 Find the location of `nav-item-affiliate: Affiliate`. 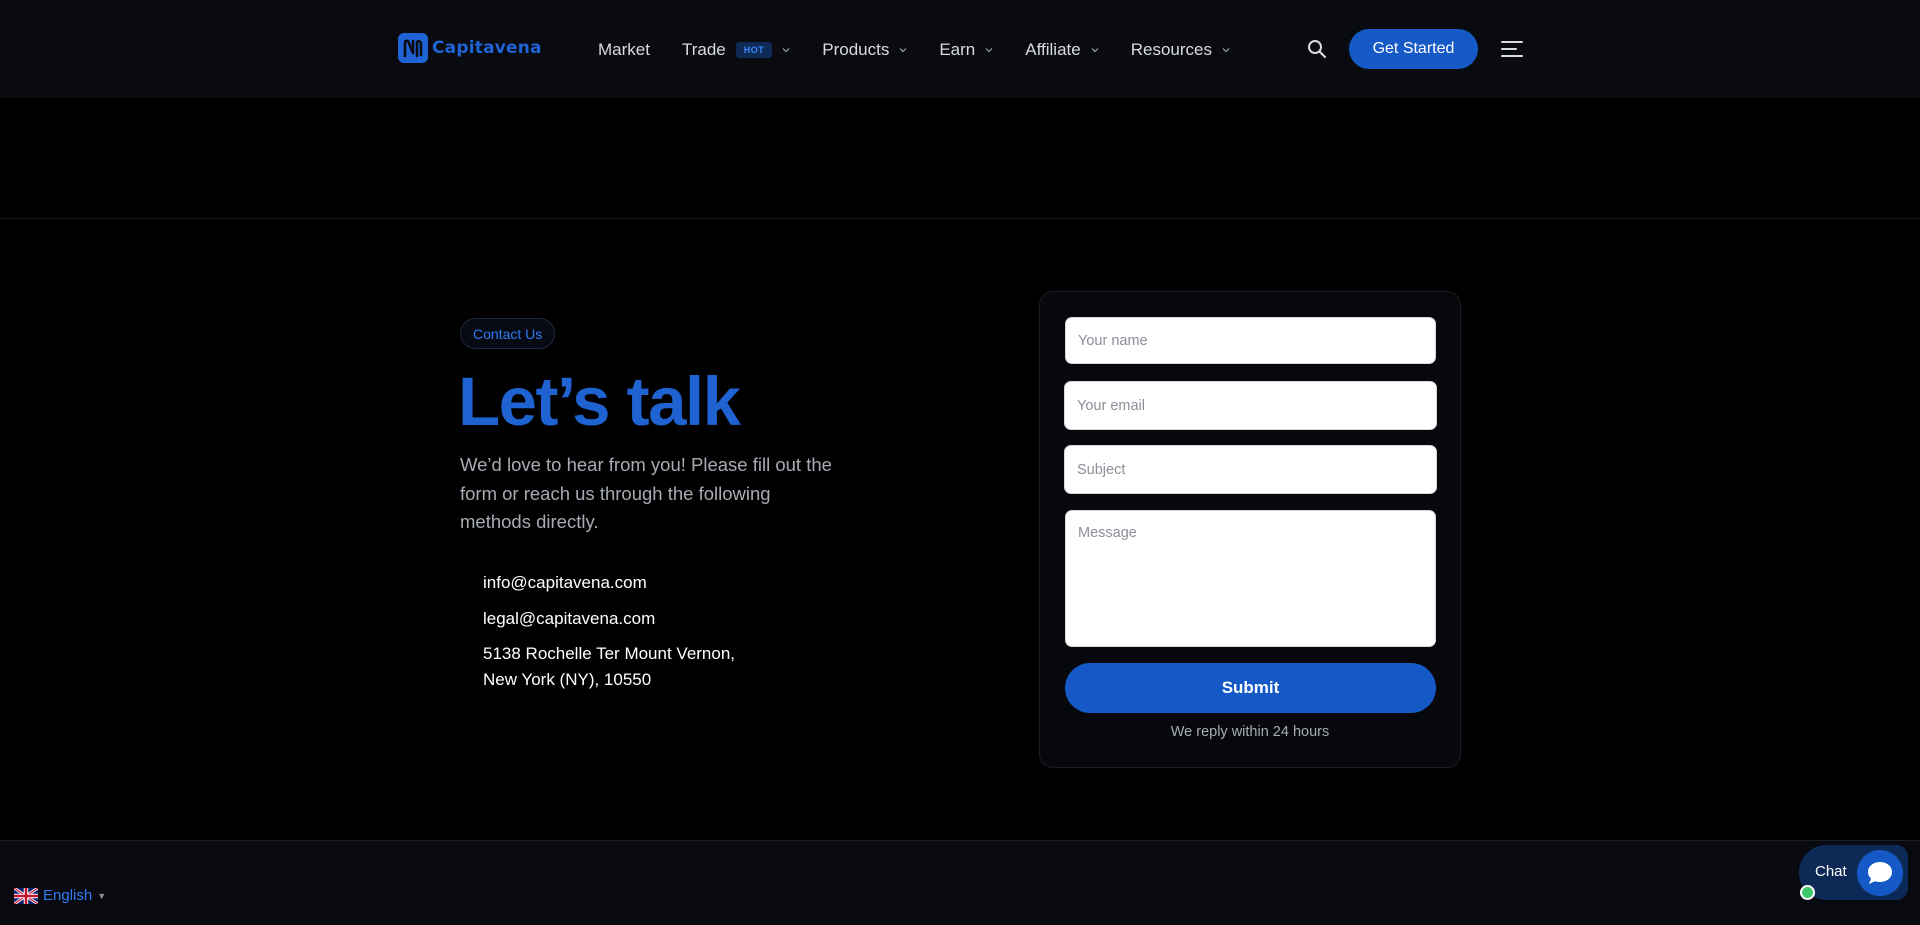

nav-item-affiliate: Affiliate is located at coordinates (1062, 50).